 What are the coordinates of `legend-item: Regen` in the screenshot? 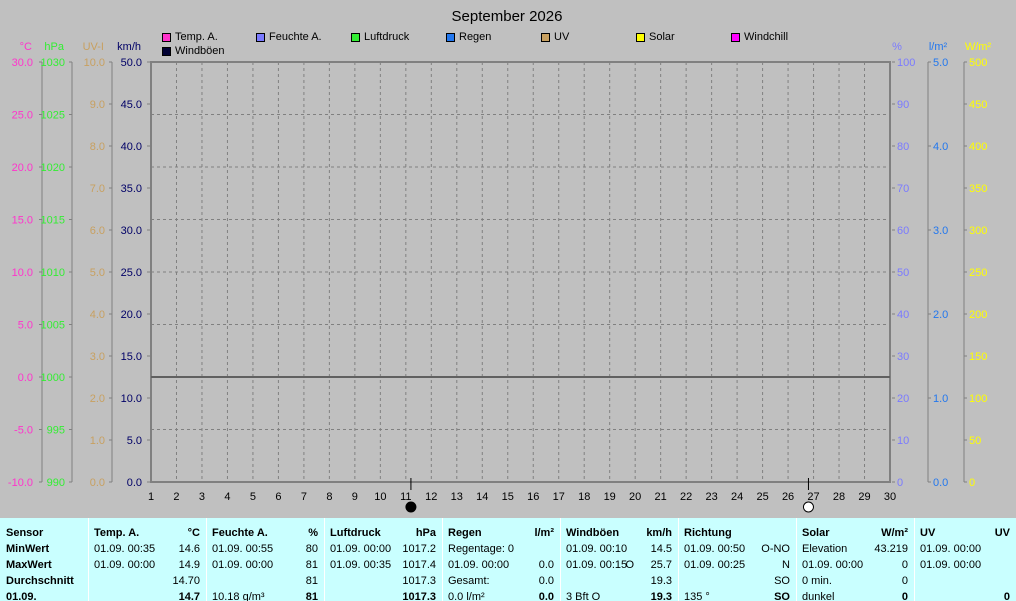 It's located at (468, 37).